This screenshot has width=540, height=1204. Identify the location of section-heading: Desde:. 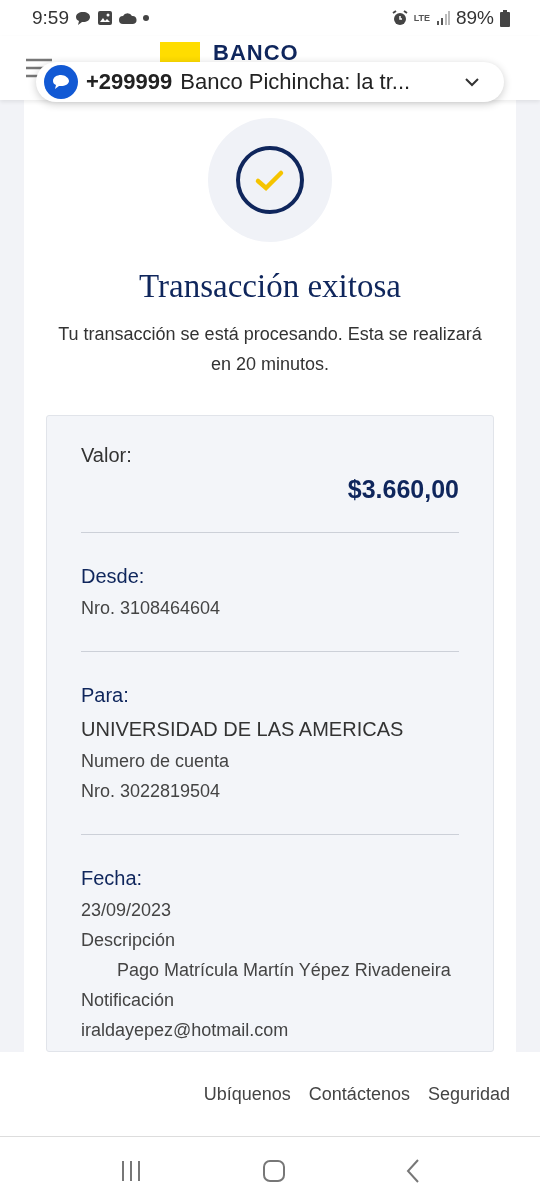
(113, 576).